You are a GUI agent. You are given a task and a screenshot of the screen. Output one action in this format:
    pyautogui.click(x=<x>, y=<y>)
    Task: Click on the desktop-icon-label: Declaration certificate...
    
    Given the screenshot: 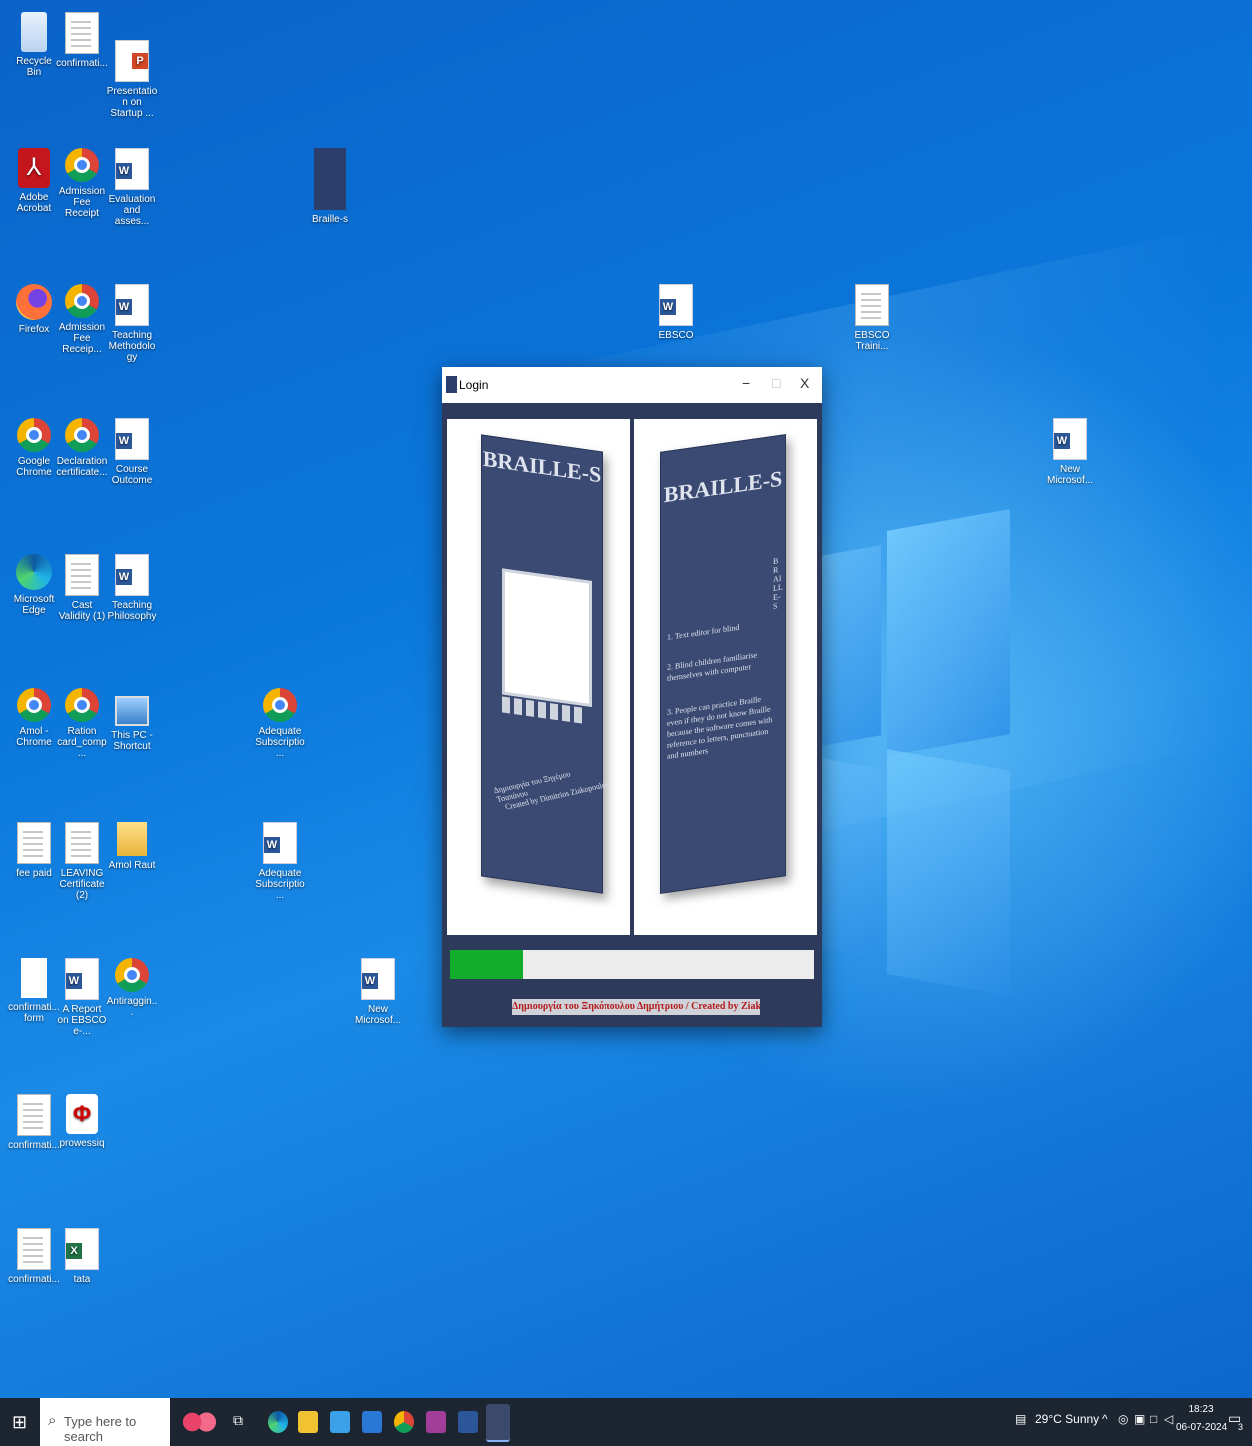 What is the action you would take?
    pyautogui.click(x=82, y=467)
    